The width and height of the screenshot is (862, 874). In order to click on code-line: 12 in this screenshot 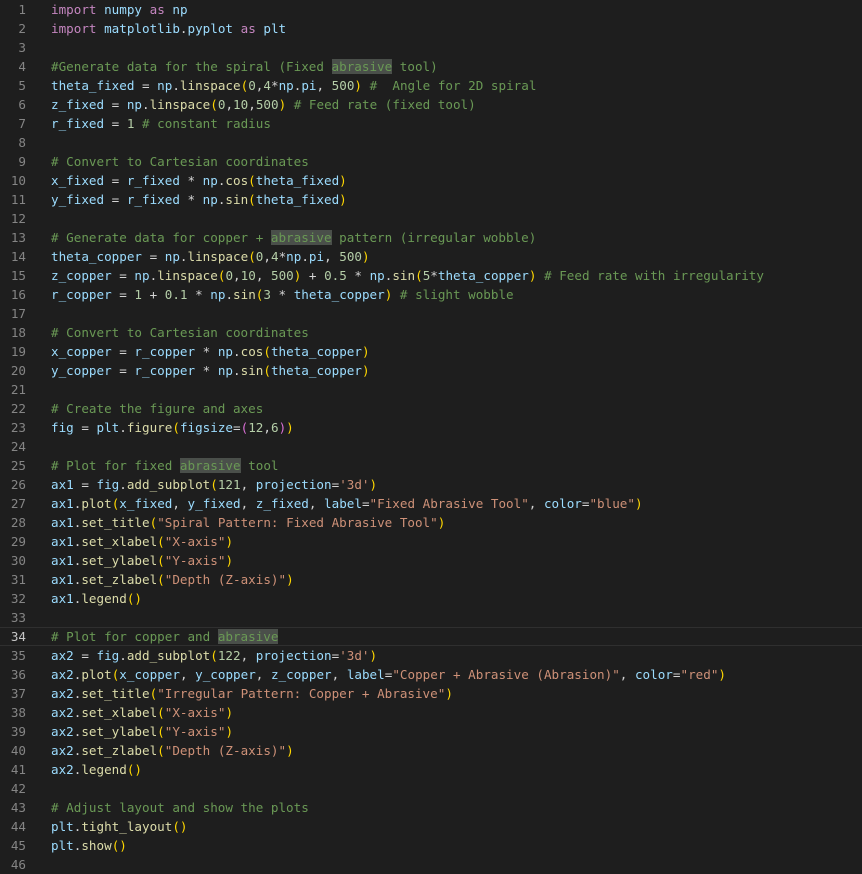, I will do `click(431, 218)`.